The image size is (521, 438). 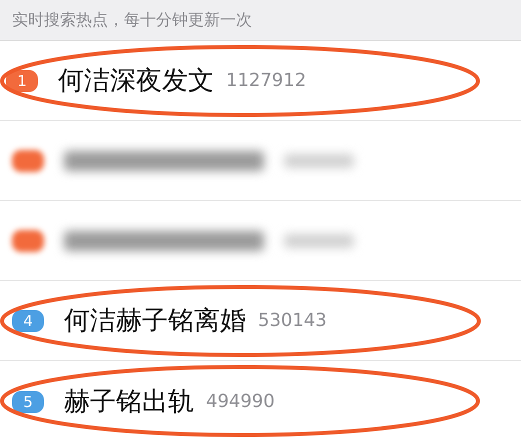 I want to click on rank-badge: 4, so click(x=28, y=321).